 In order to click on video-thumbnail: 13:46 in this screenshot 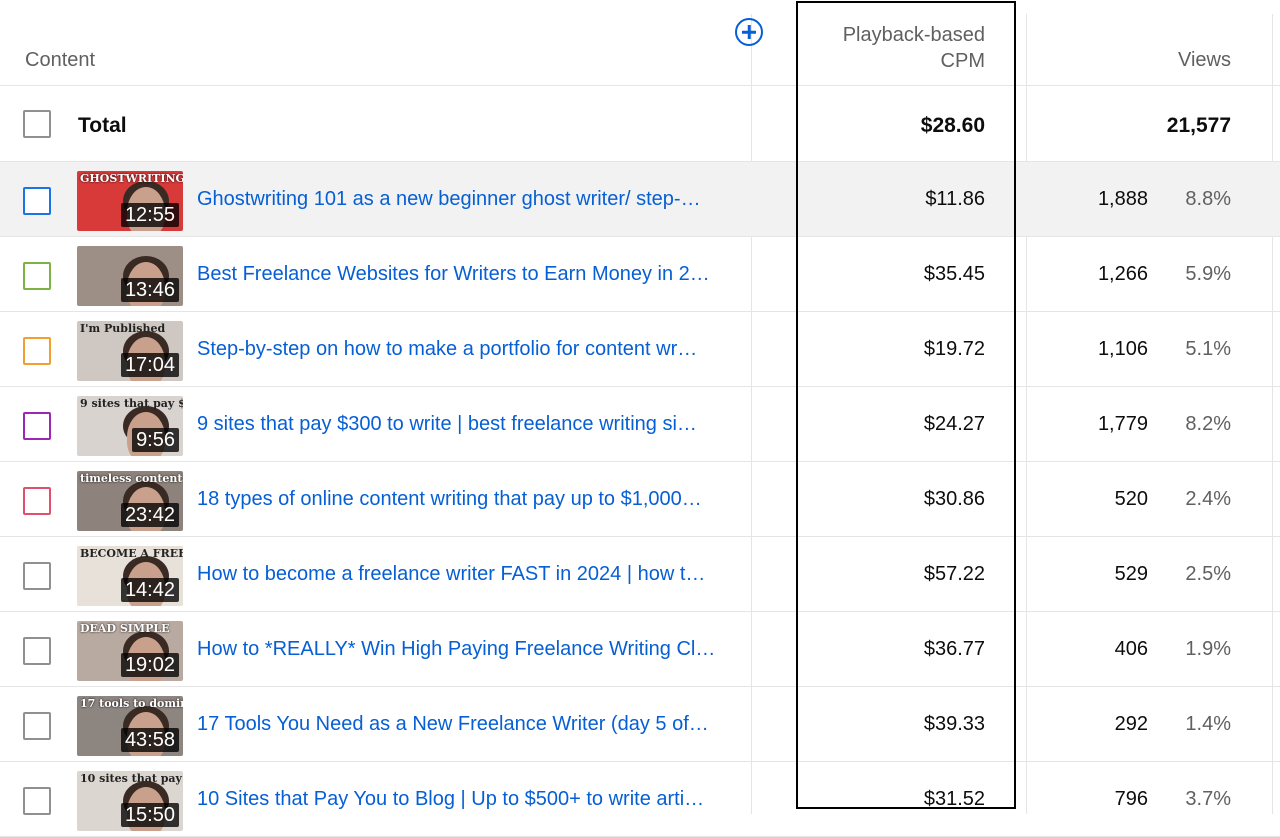, I will do `click(130, 276)`.